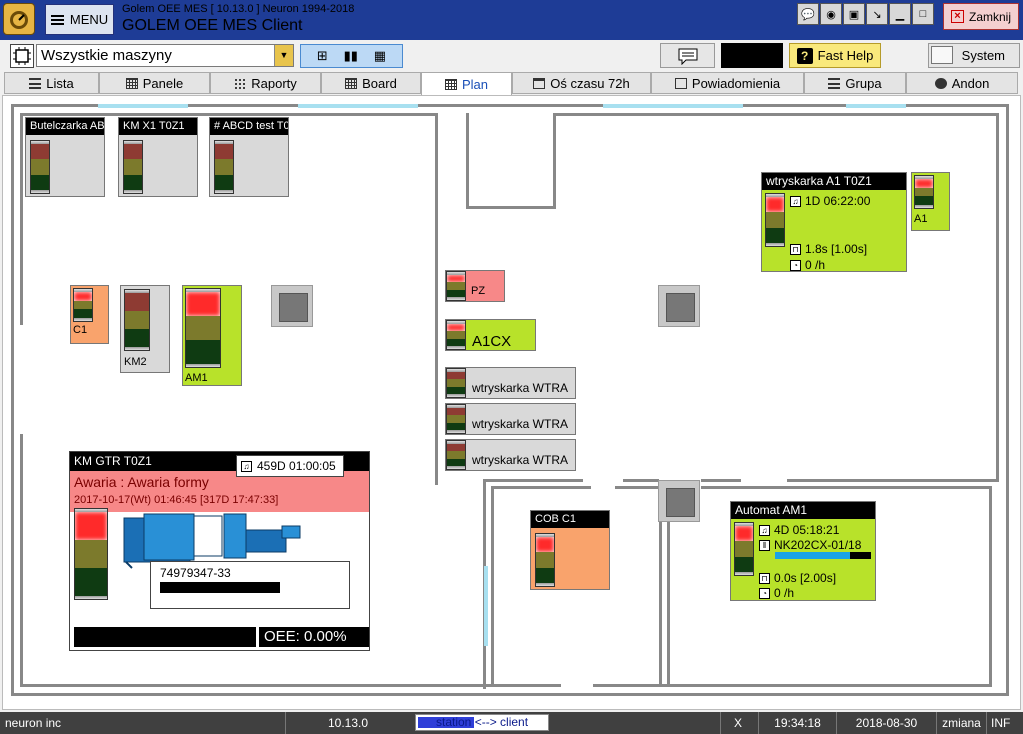  Describe the element at coordinates (838, 201) in the screenshot. I see `duration-value: 1D 06:22:00` at that location.